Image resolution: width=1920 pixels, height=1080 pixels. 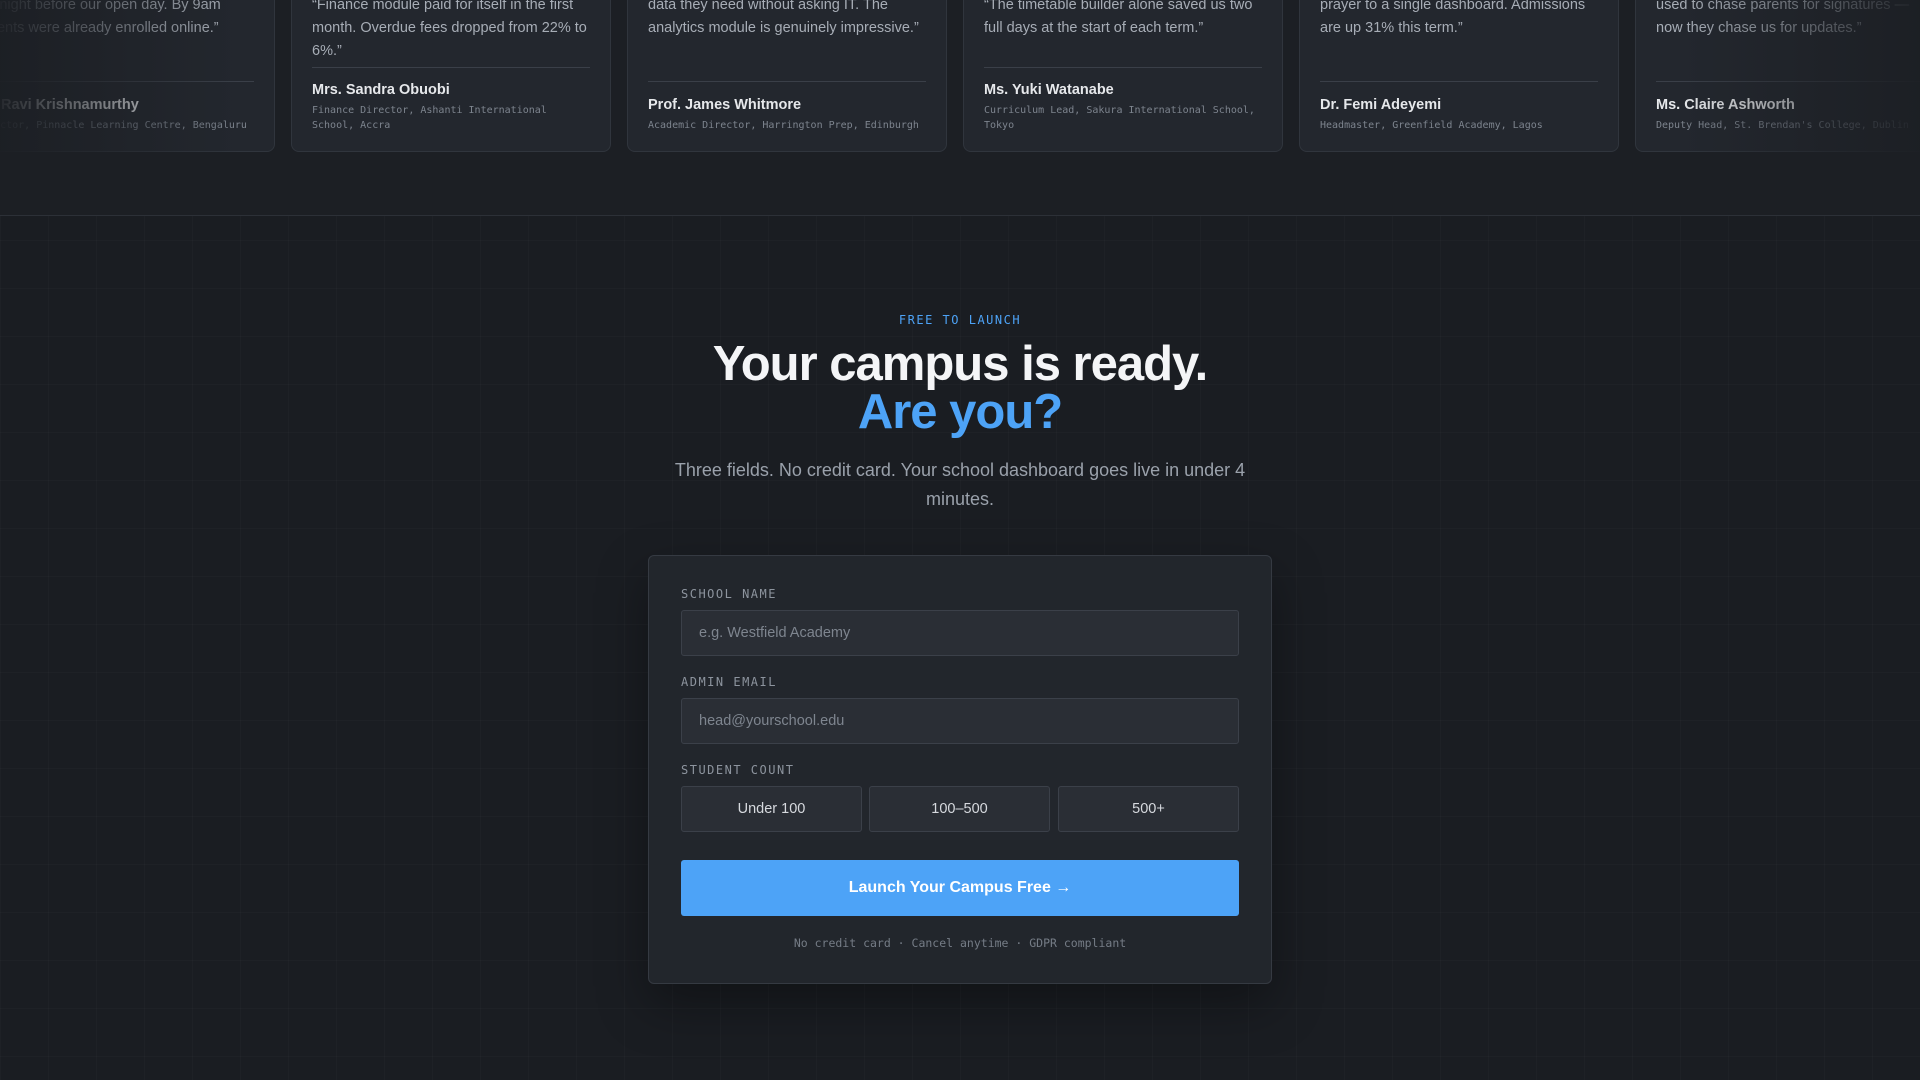 I want to click on student-count-label: STUDENT COUNT, so click(x=738, y=770).